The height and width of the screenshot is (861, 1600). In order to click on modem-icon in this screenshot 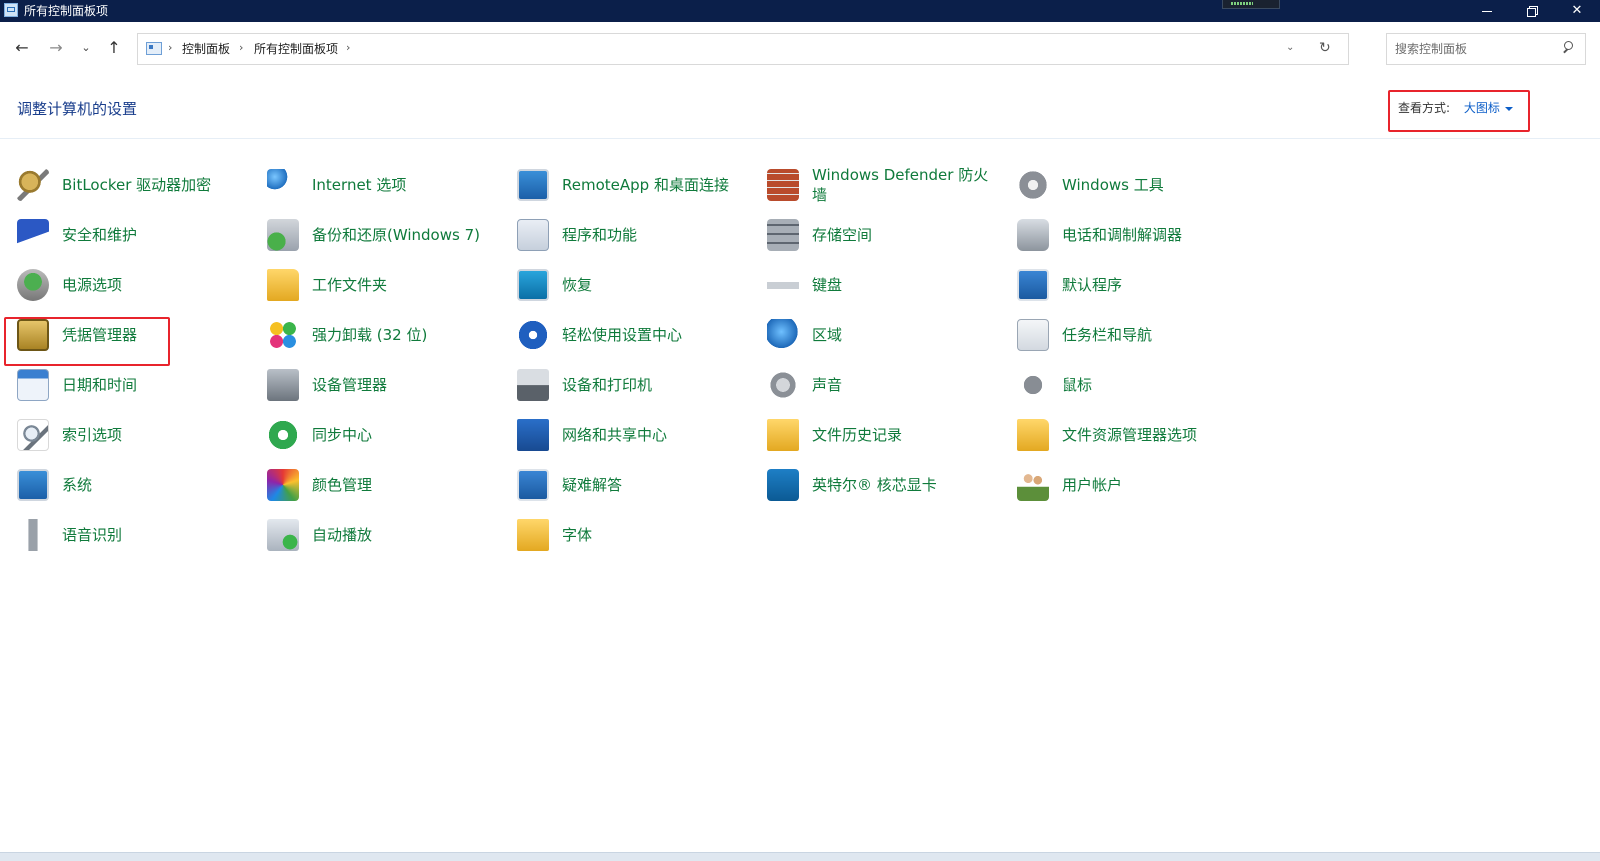, I will do `click(1033, 235)`.